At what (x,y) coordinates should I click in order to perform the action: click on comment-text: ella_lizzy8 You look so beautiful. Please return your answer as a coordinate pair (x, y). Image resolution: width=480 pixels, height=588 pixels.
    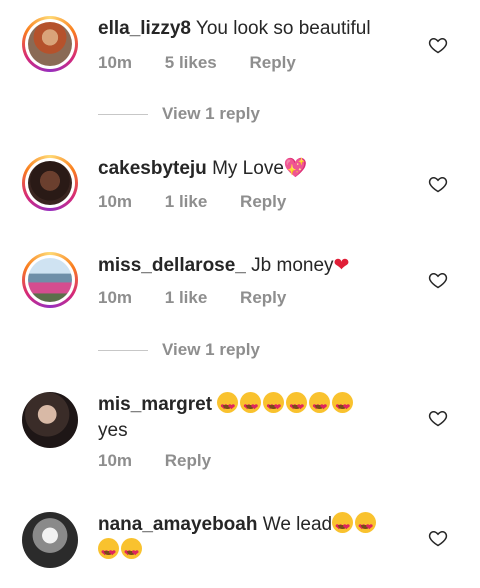
    Looking at the image, I should click on (259, 29).